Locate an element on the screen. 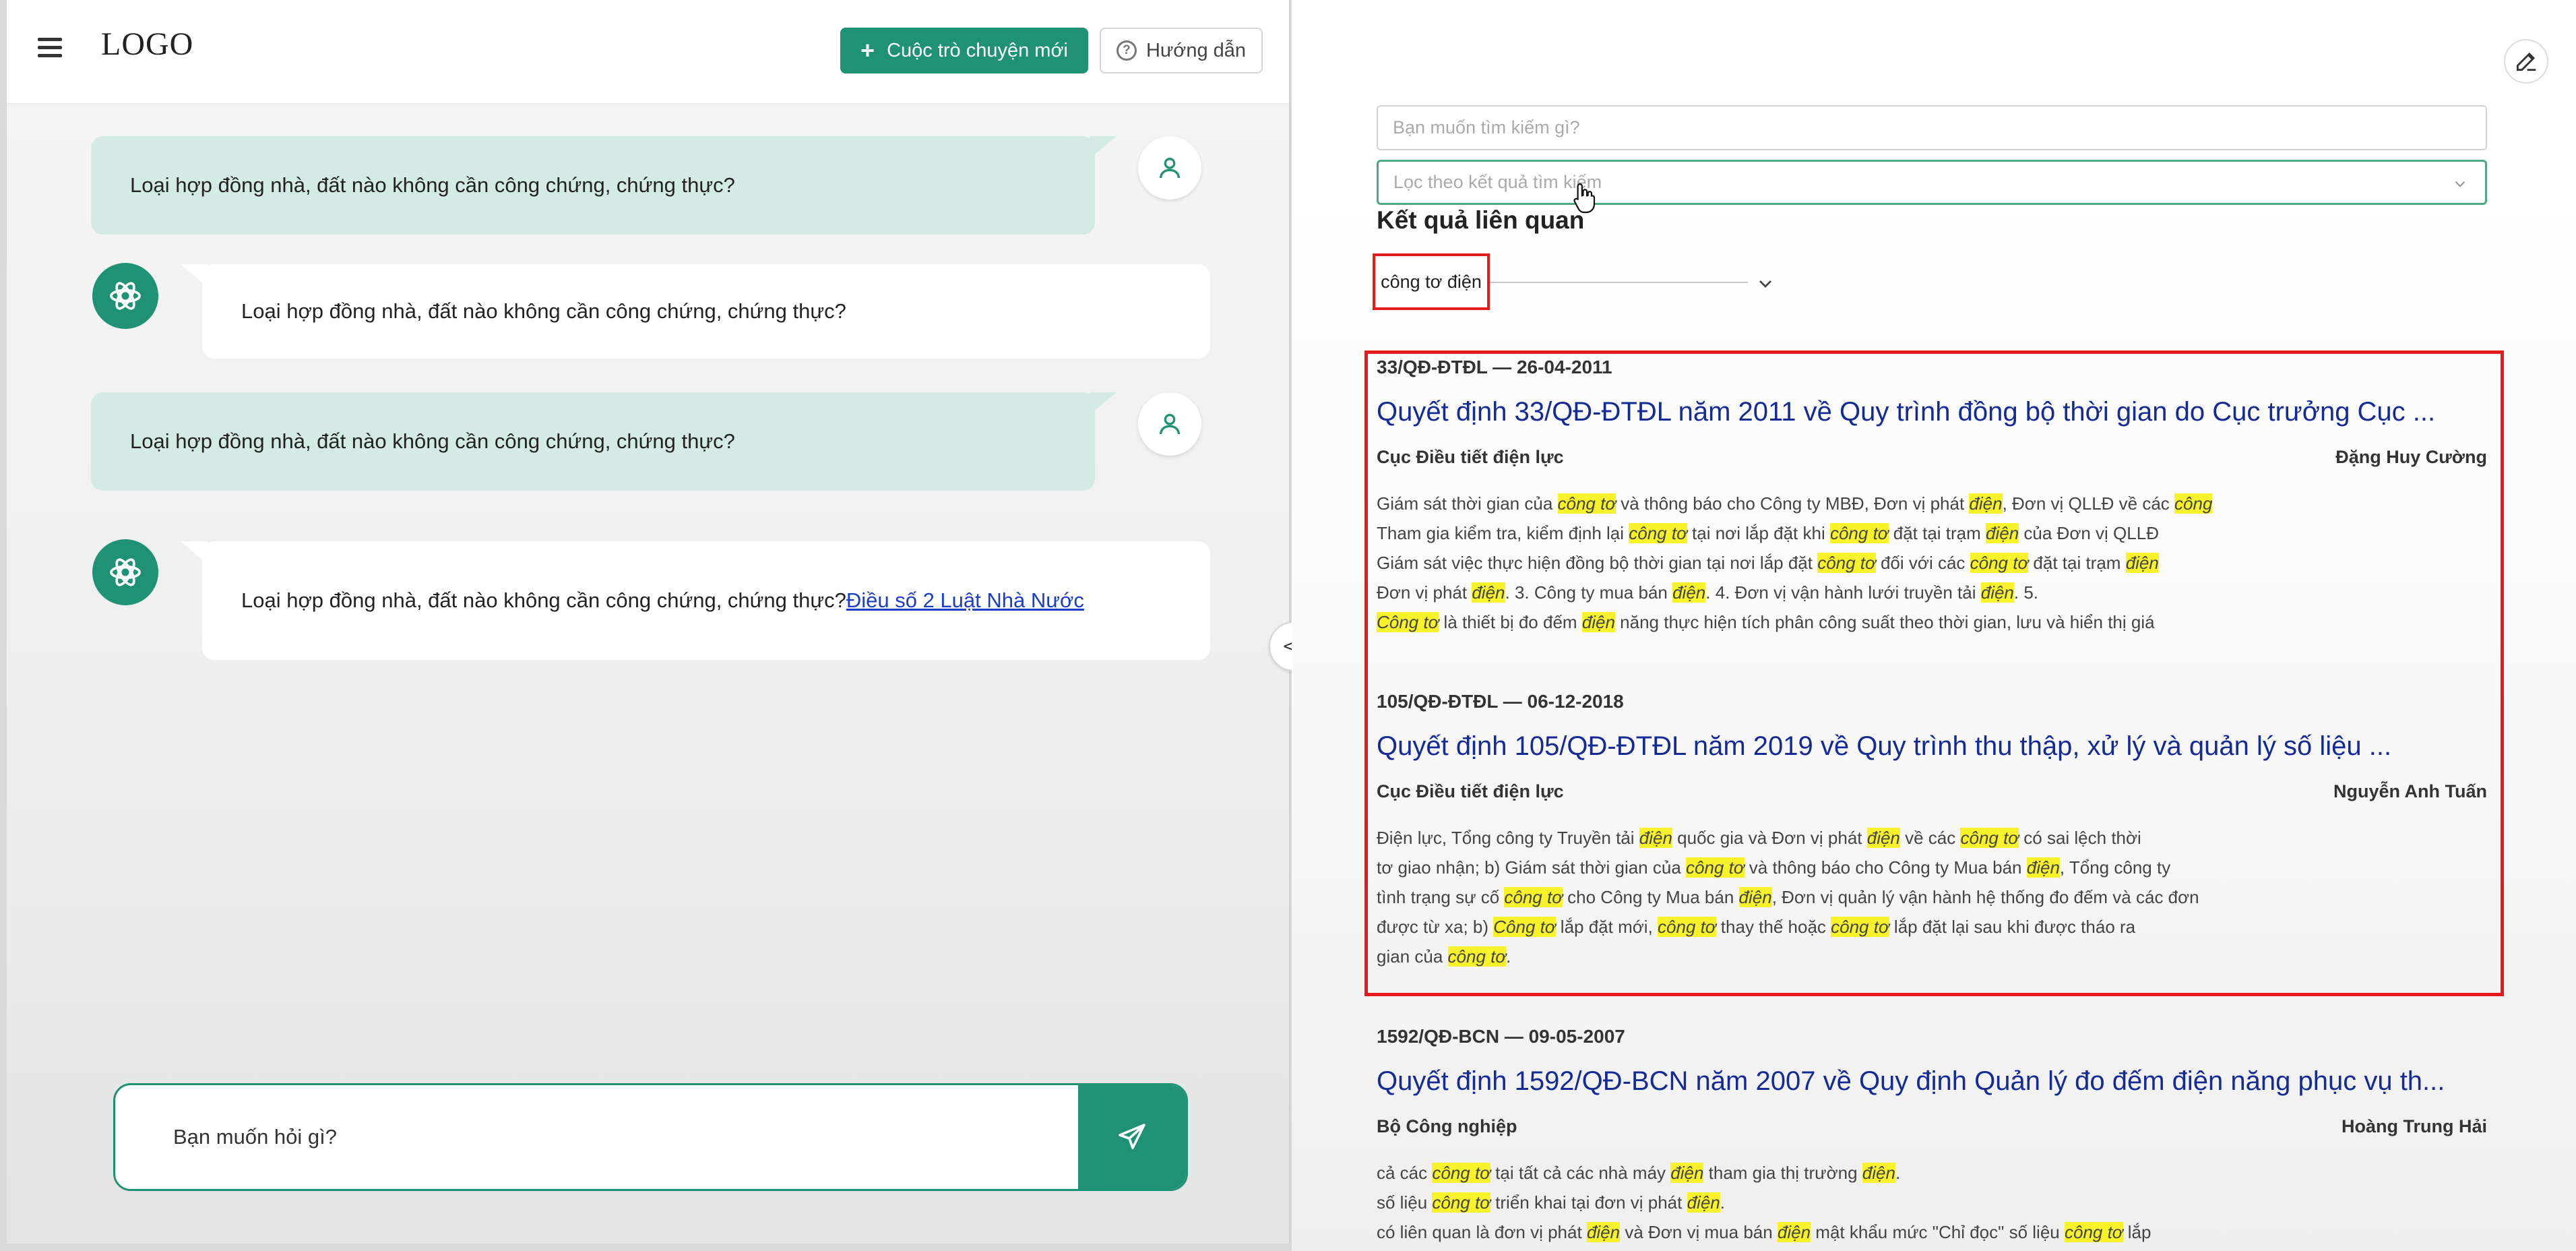  search-input is located at coordinates (1932, 128).